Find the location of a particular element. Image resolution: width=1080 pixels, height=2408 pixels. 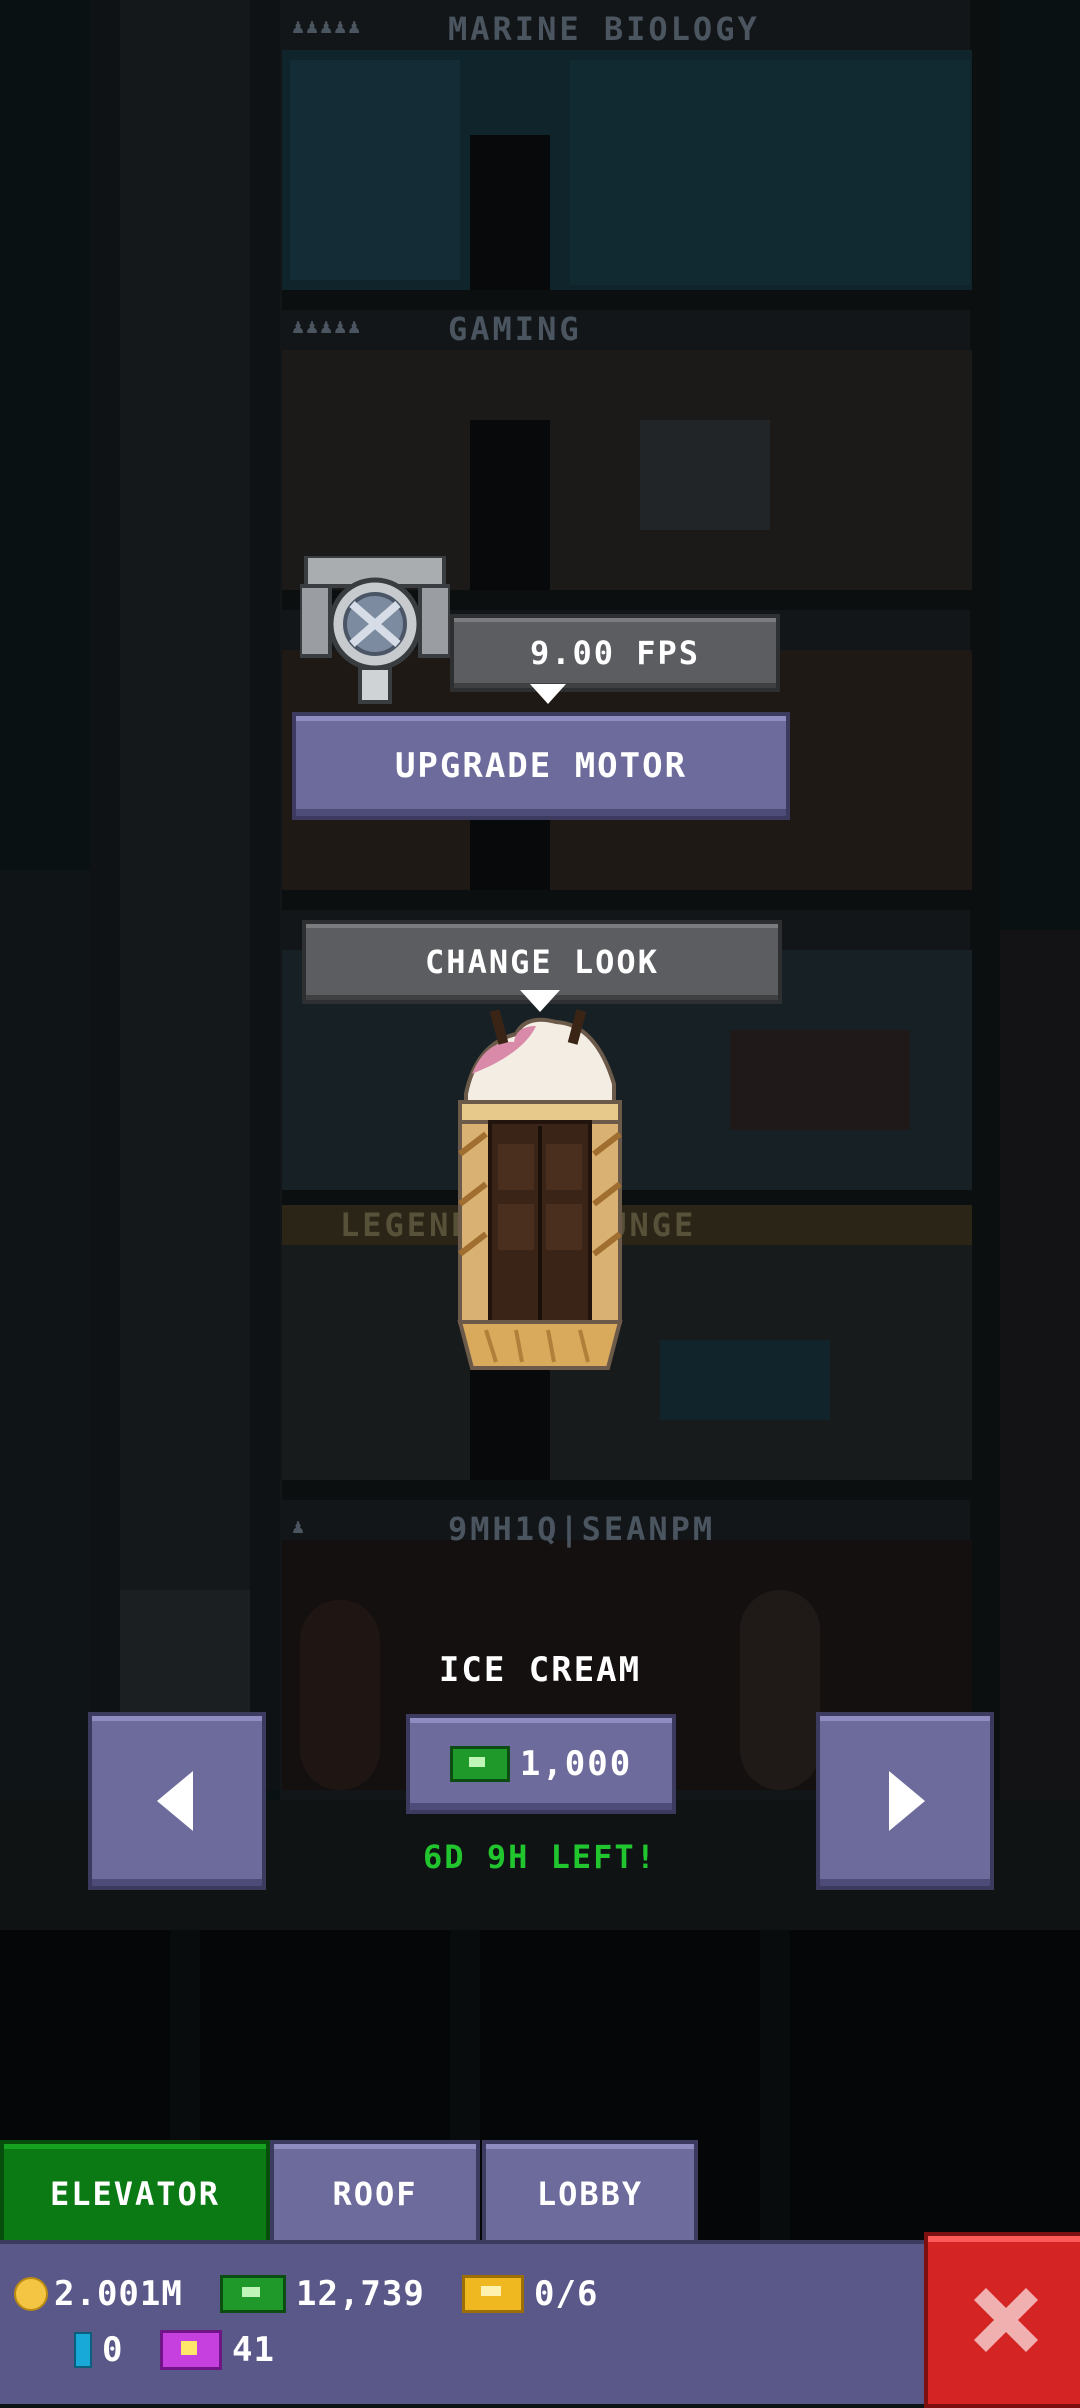

bux-counter: 12,739 is located at coordinates (322, 2294).